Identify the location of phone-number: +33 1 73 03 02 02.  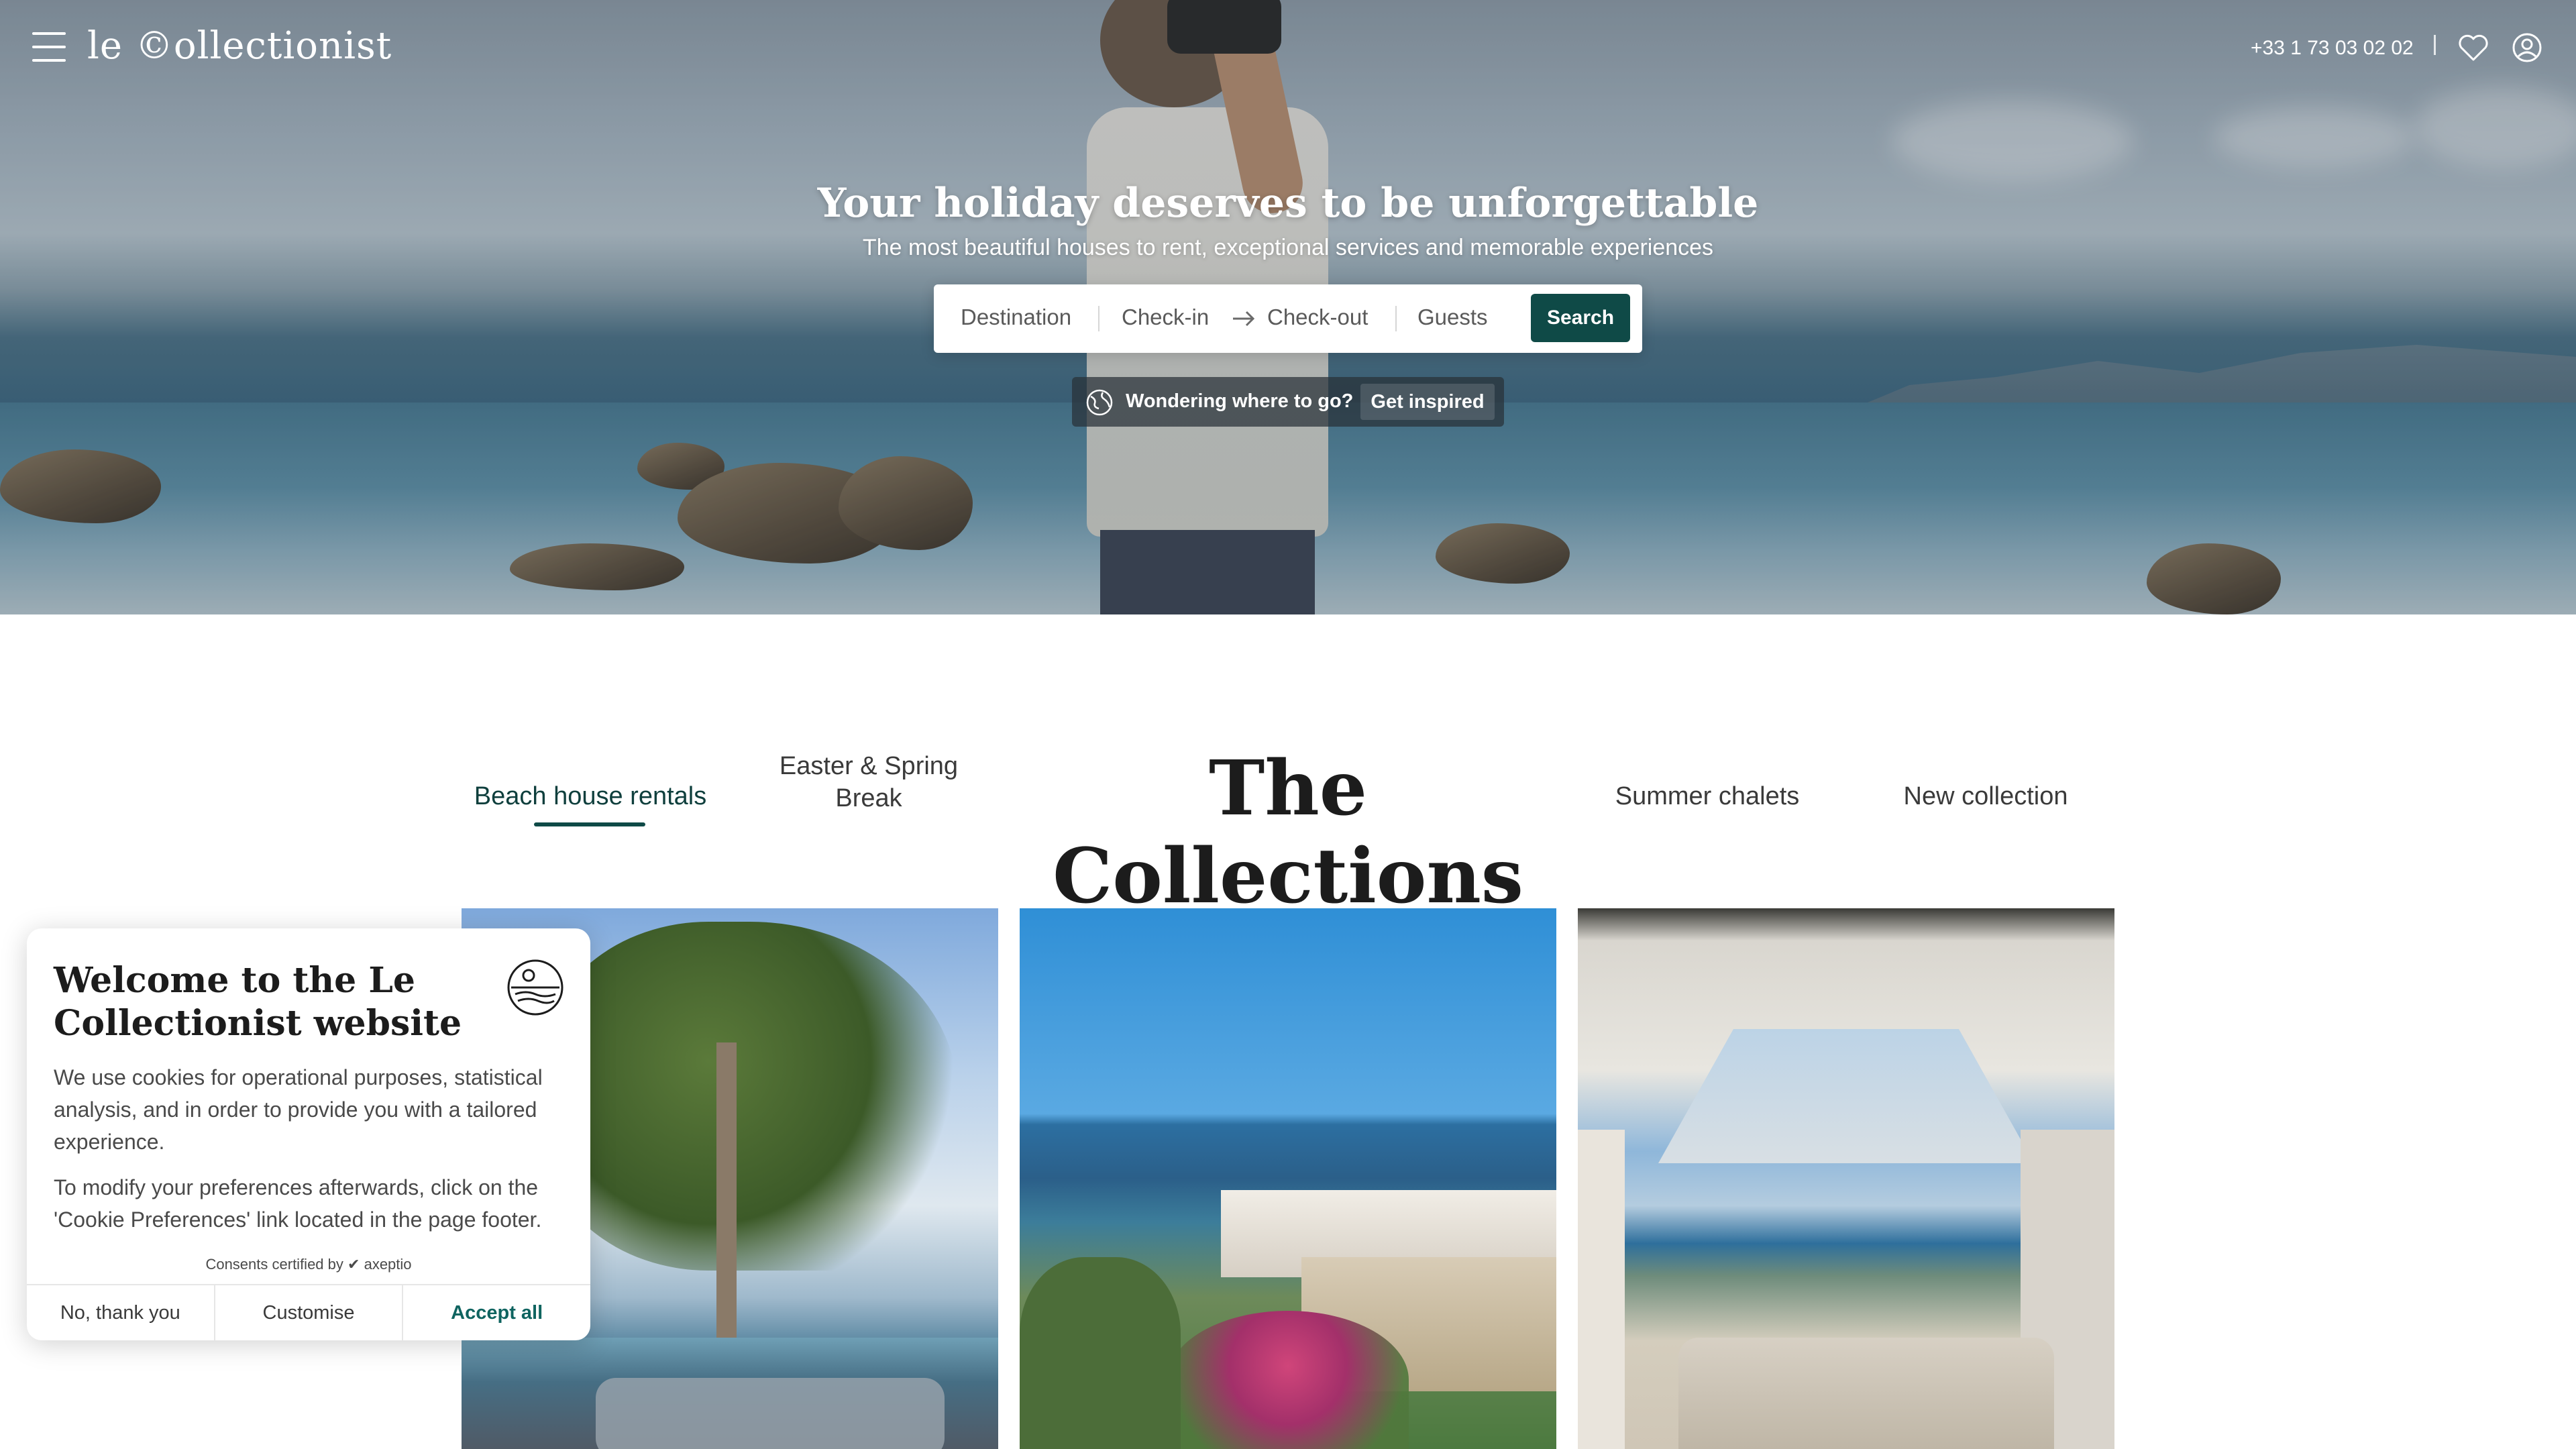
(2332, 48).